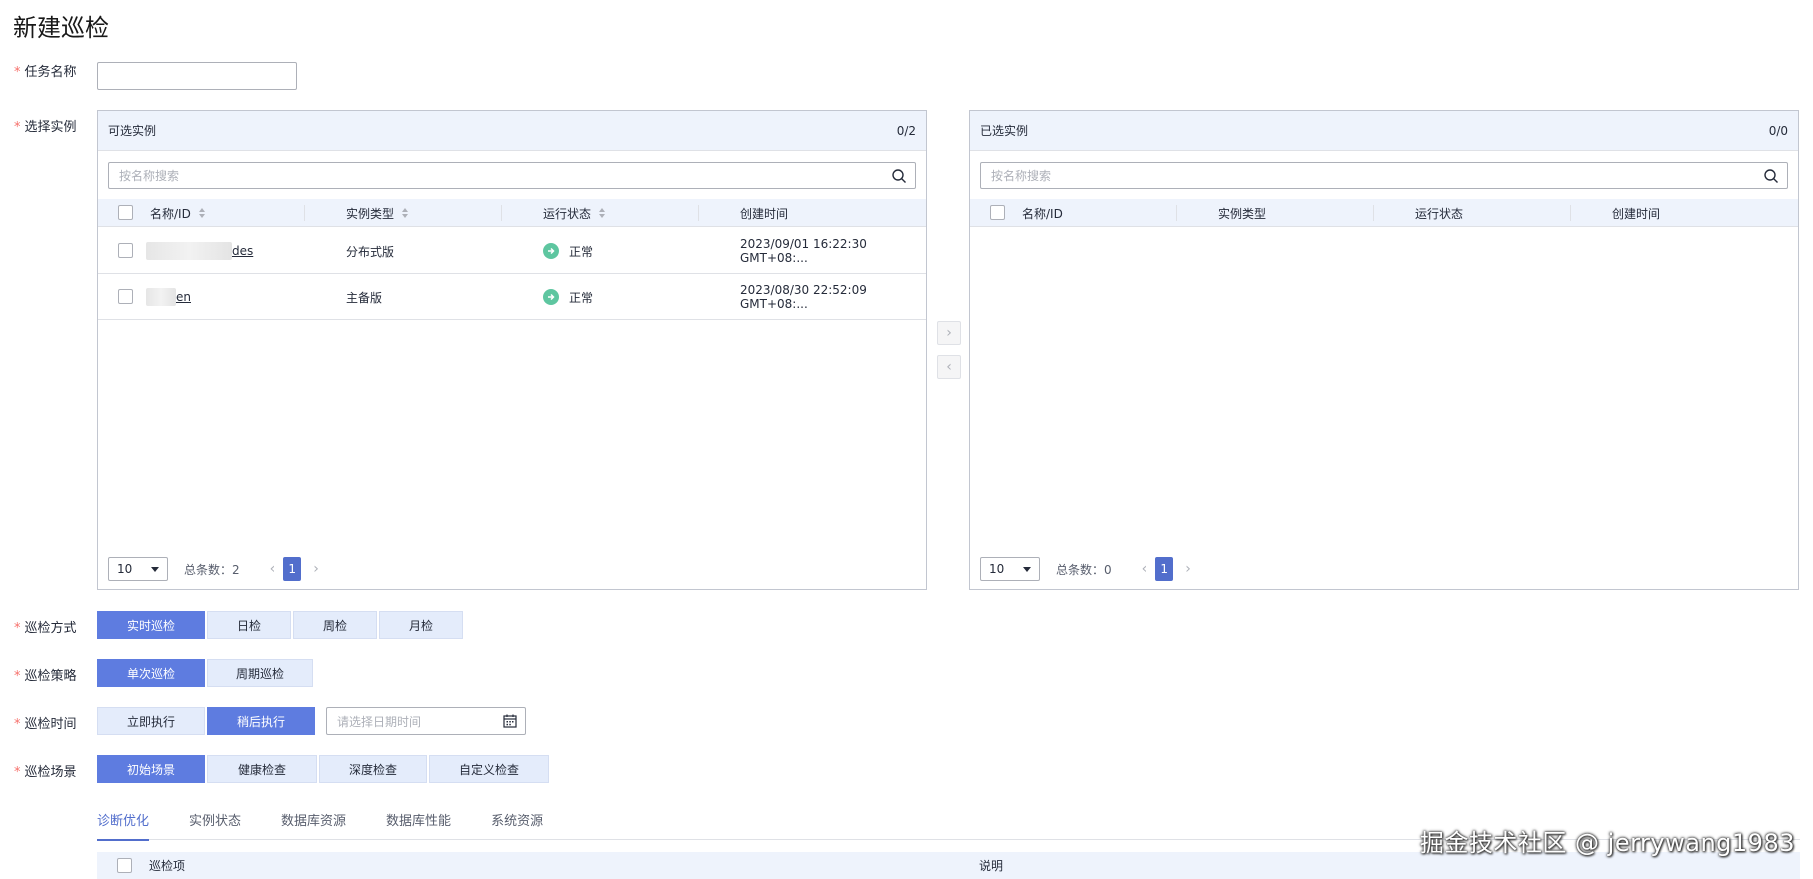 The height and width of the screenshot is (879, 1813). Describe the element at coordinates (45, 772) in the screenshot. I see `scene-label: * 巡检场景` at that location.